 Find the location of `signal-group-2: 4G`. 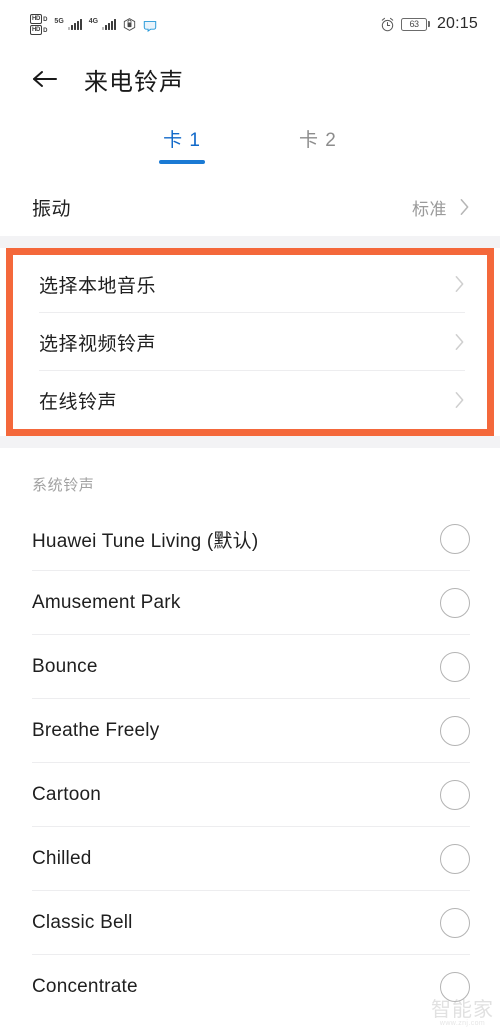

signal-group-2: 4G is located at coordinates (102, 24).